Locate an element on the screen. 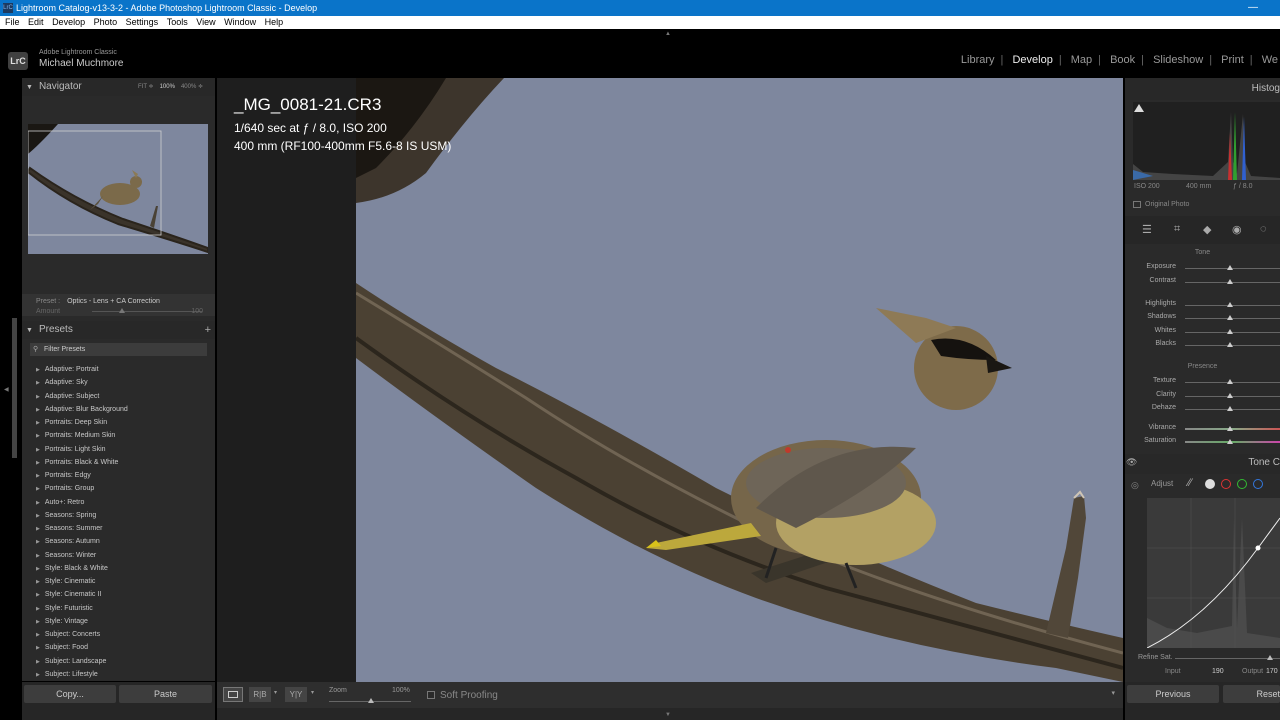 This screenshot has height=720, width=1280. collapse-filmstrip-icon: ▼ is located at coordinates (668, 715).